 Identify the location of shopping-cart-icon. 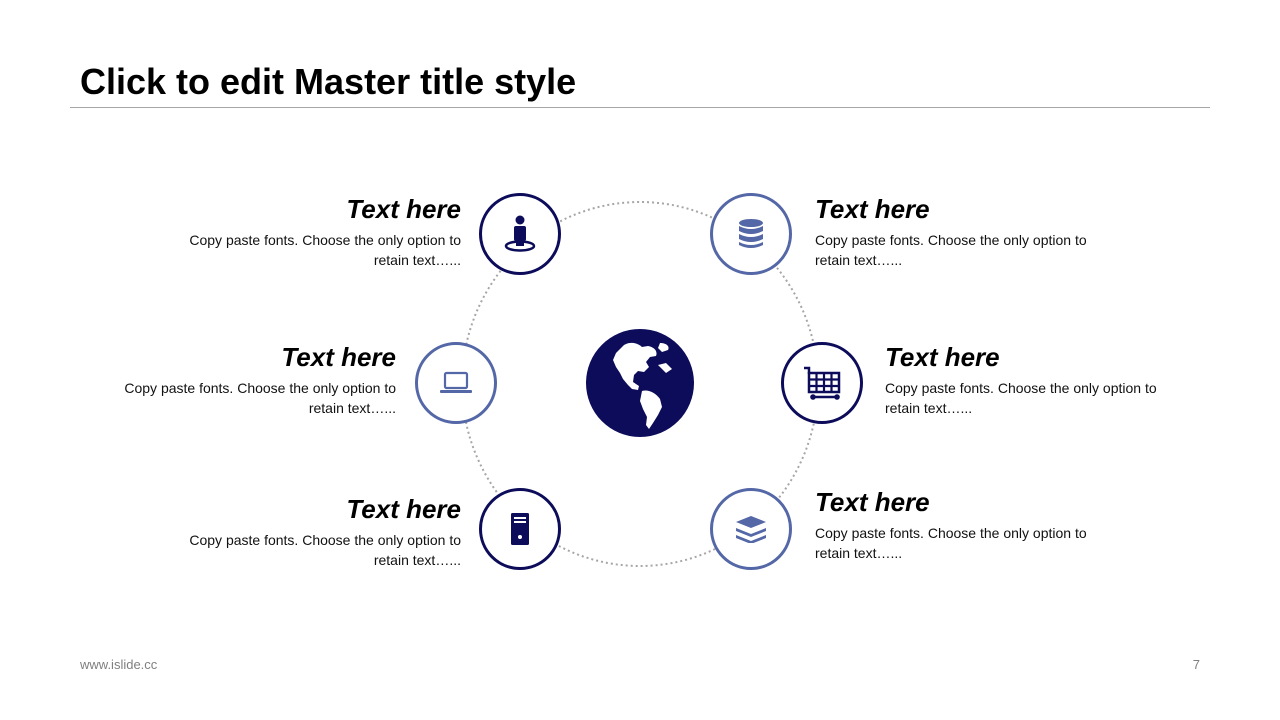
(822, 383).